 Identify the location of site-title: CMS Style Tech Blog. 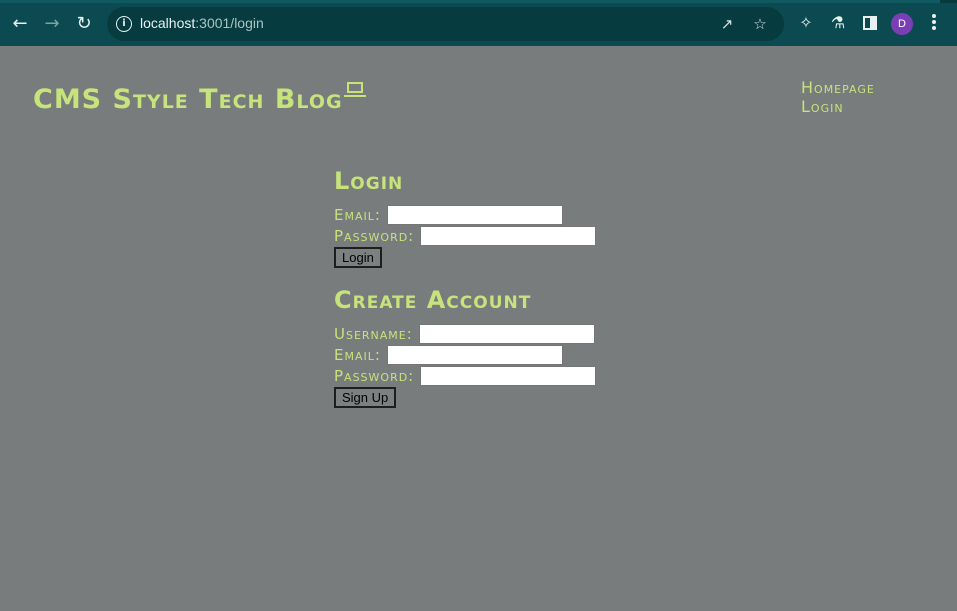
(199, 98).